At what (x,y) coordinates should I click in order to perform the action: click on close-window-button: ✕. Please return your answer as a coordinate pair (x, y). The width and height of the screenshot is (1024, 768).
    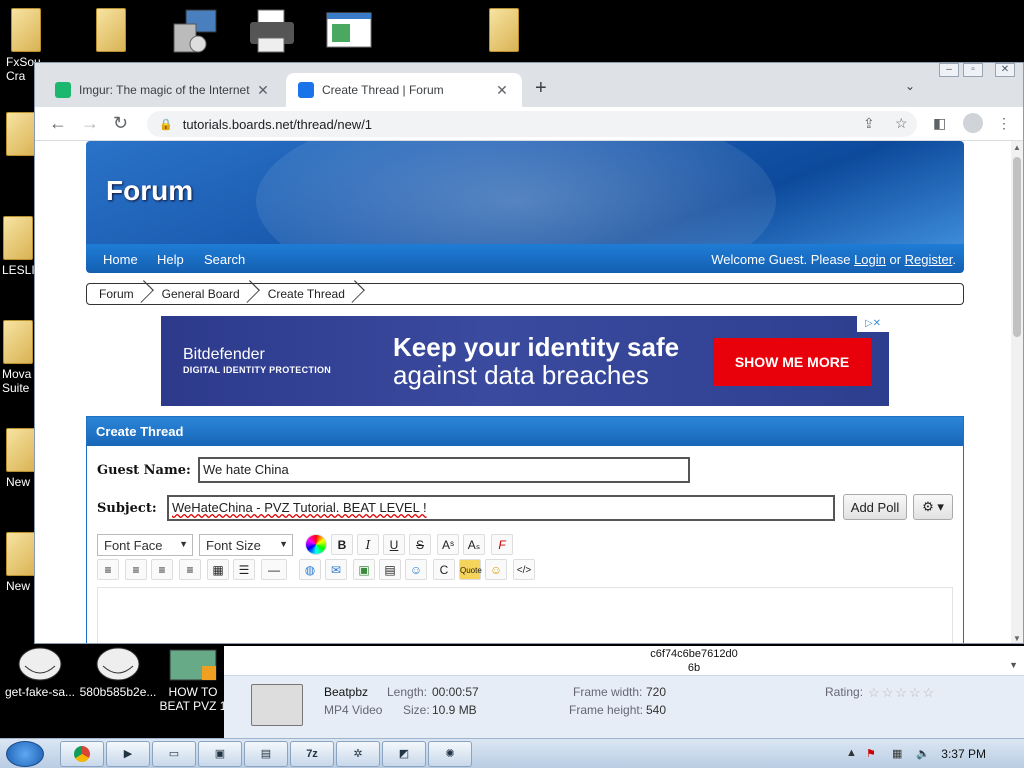
    Looking at the image, I should click on (1005, 70).